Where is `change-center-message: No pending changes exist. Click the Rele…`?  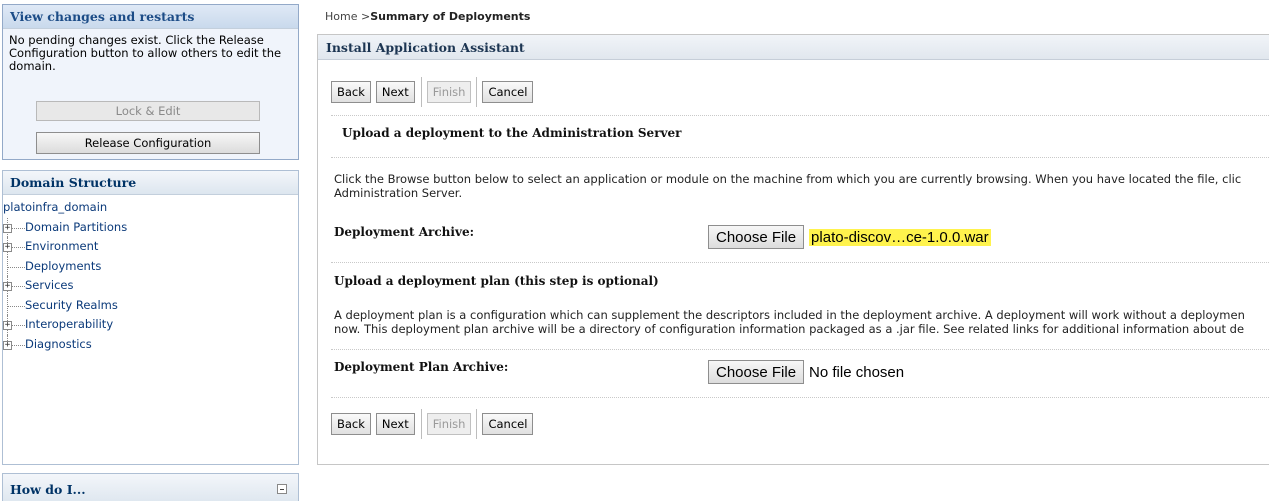
change-center-message: No pending changes exist. Click the Rele… is located at coordinates (150, 51).